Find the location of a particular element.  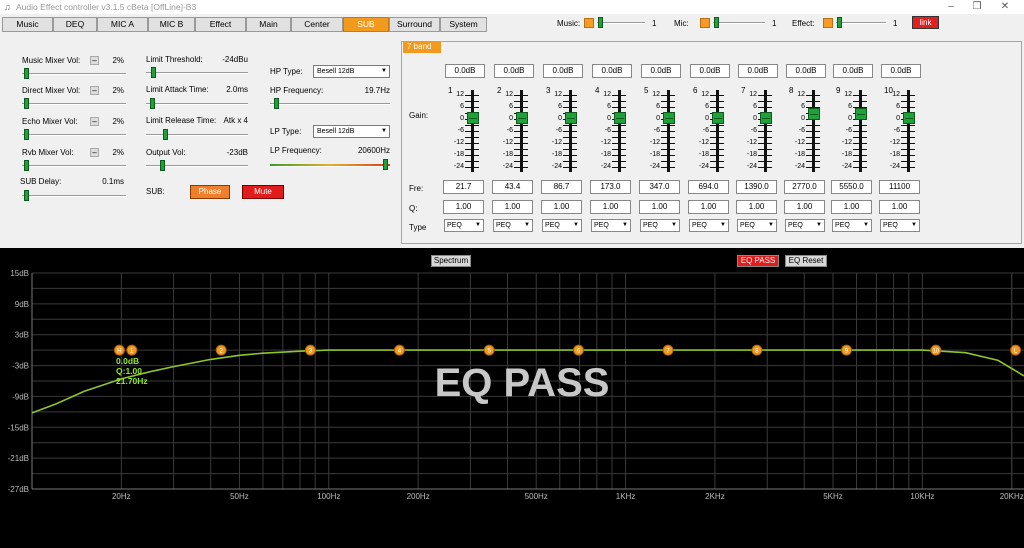

direct-mixer-slider is located at coordinates (74, 104).